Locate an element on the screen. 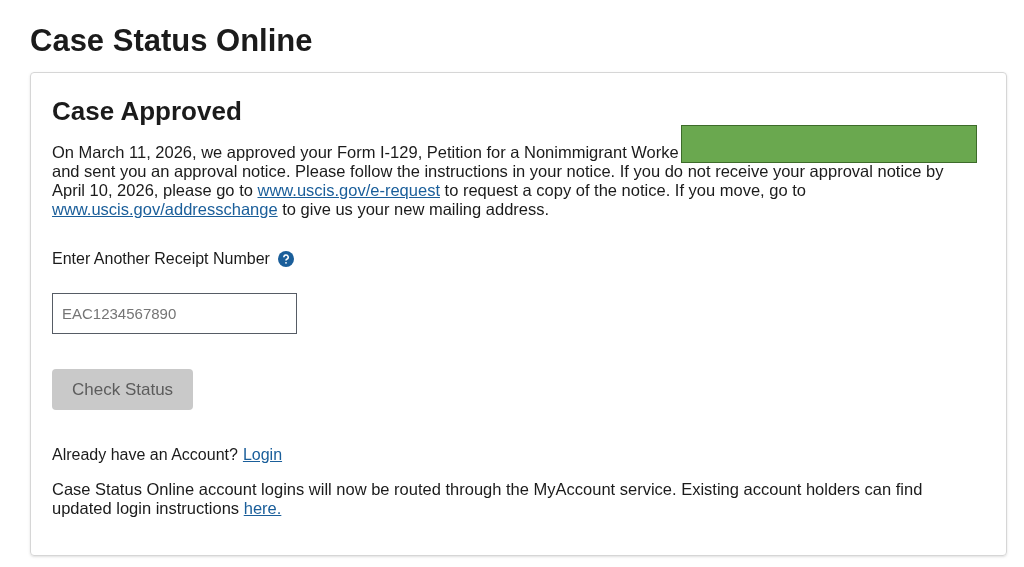 This screenshot has width=1024, height=567. account-prompt: Already have an Account? is located at coordinates (145, 455).